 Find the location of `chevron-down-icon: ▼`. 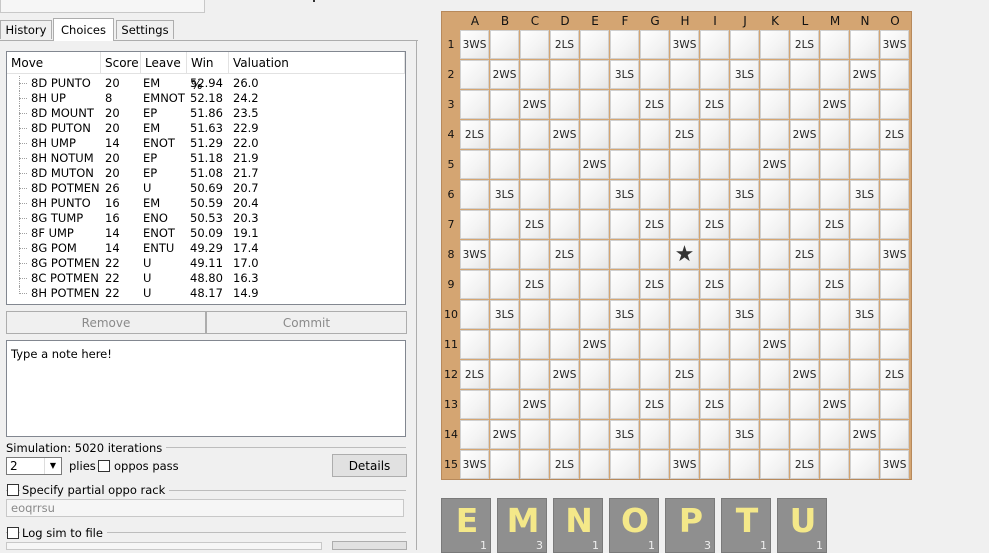

chevron-down-icon: ▼ is located at coordinates (52, 466).